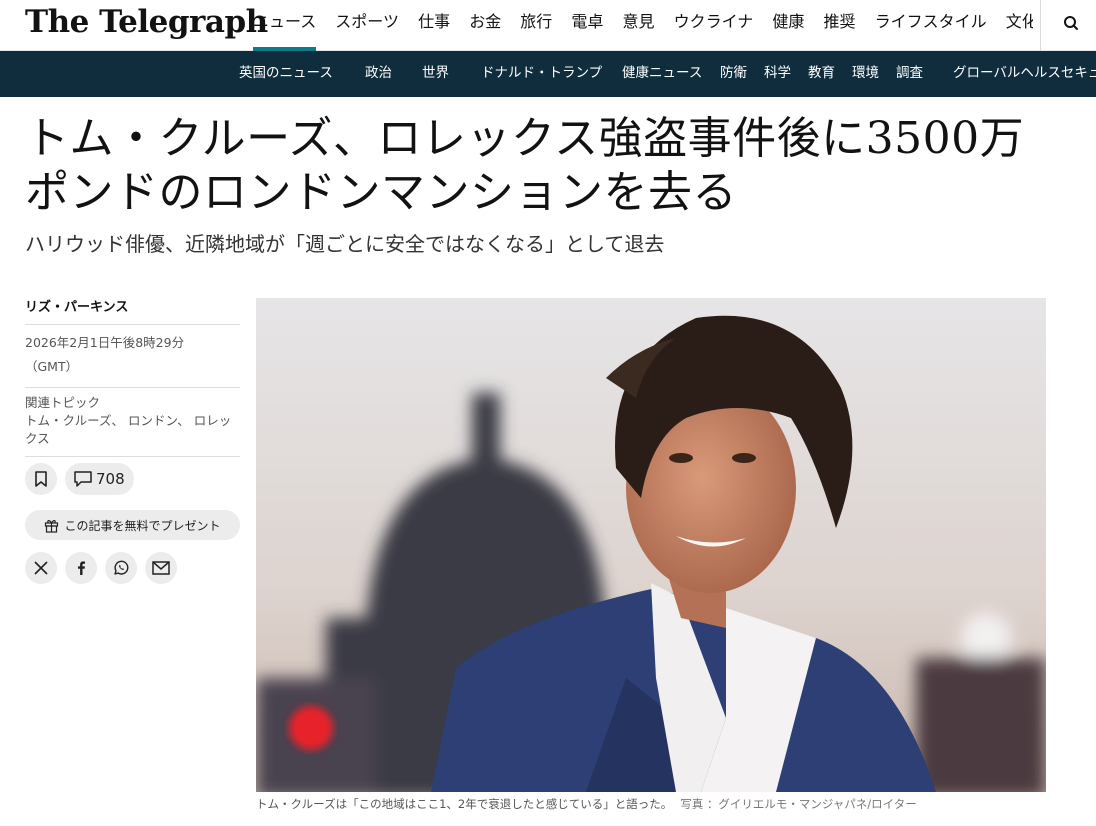 This screenshot has height=826, width=1096. I want to click on bookmark-icon, so click(41, 479).